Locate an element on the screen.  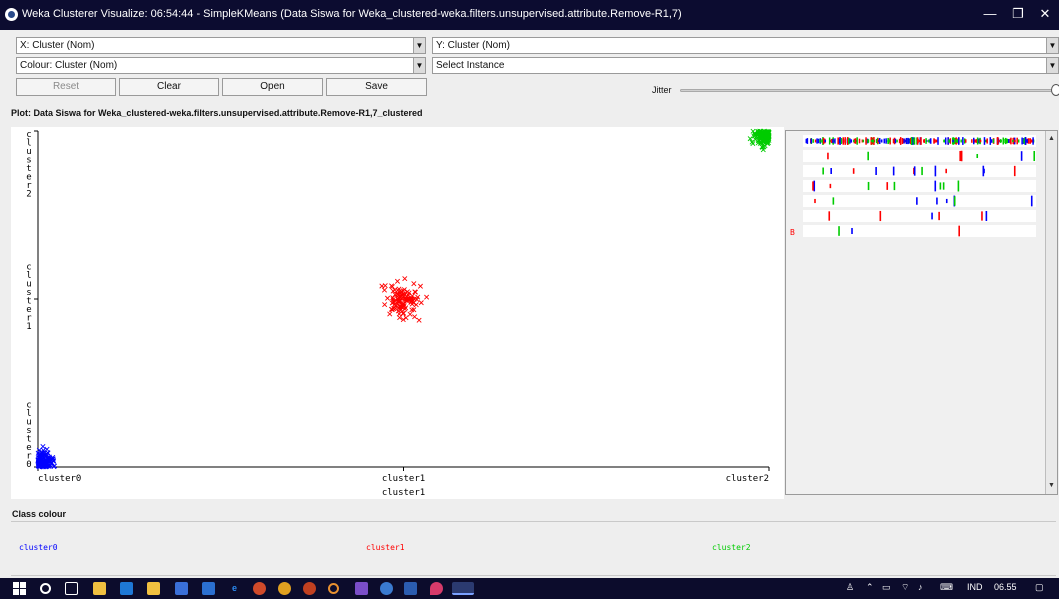
legend-item-cluster0: cluster0 is located at coordinates (38, 547).